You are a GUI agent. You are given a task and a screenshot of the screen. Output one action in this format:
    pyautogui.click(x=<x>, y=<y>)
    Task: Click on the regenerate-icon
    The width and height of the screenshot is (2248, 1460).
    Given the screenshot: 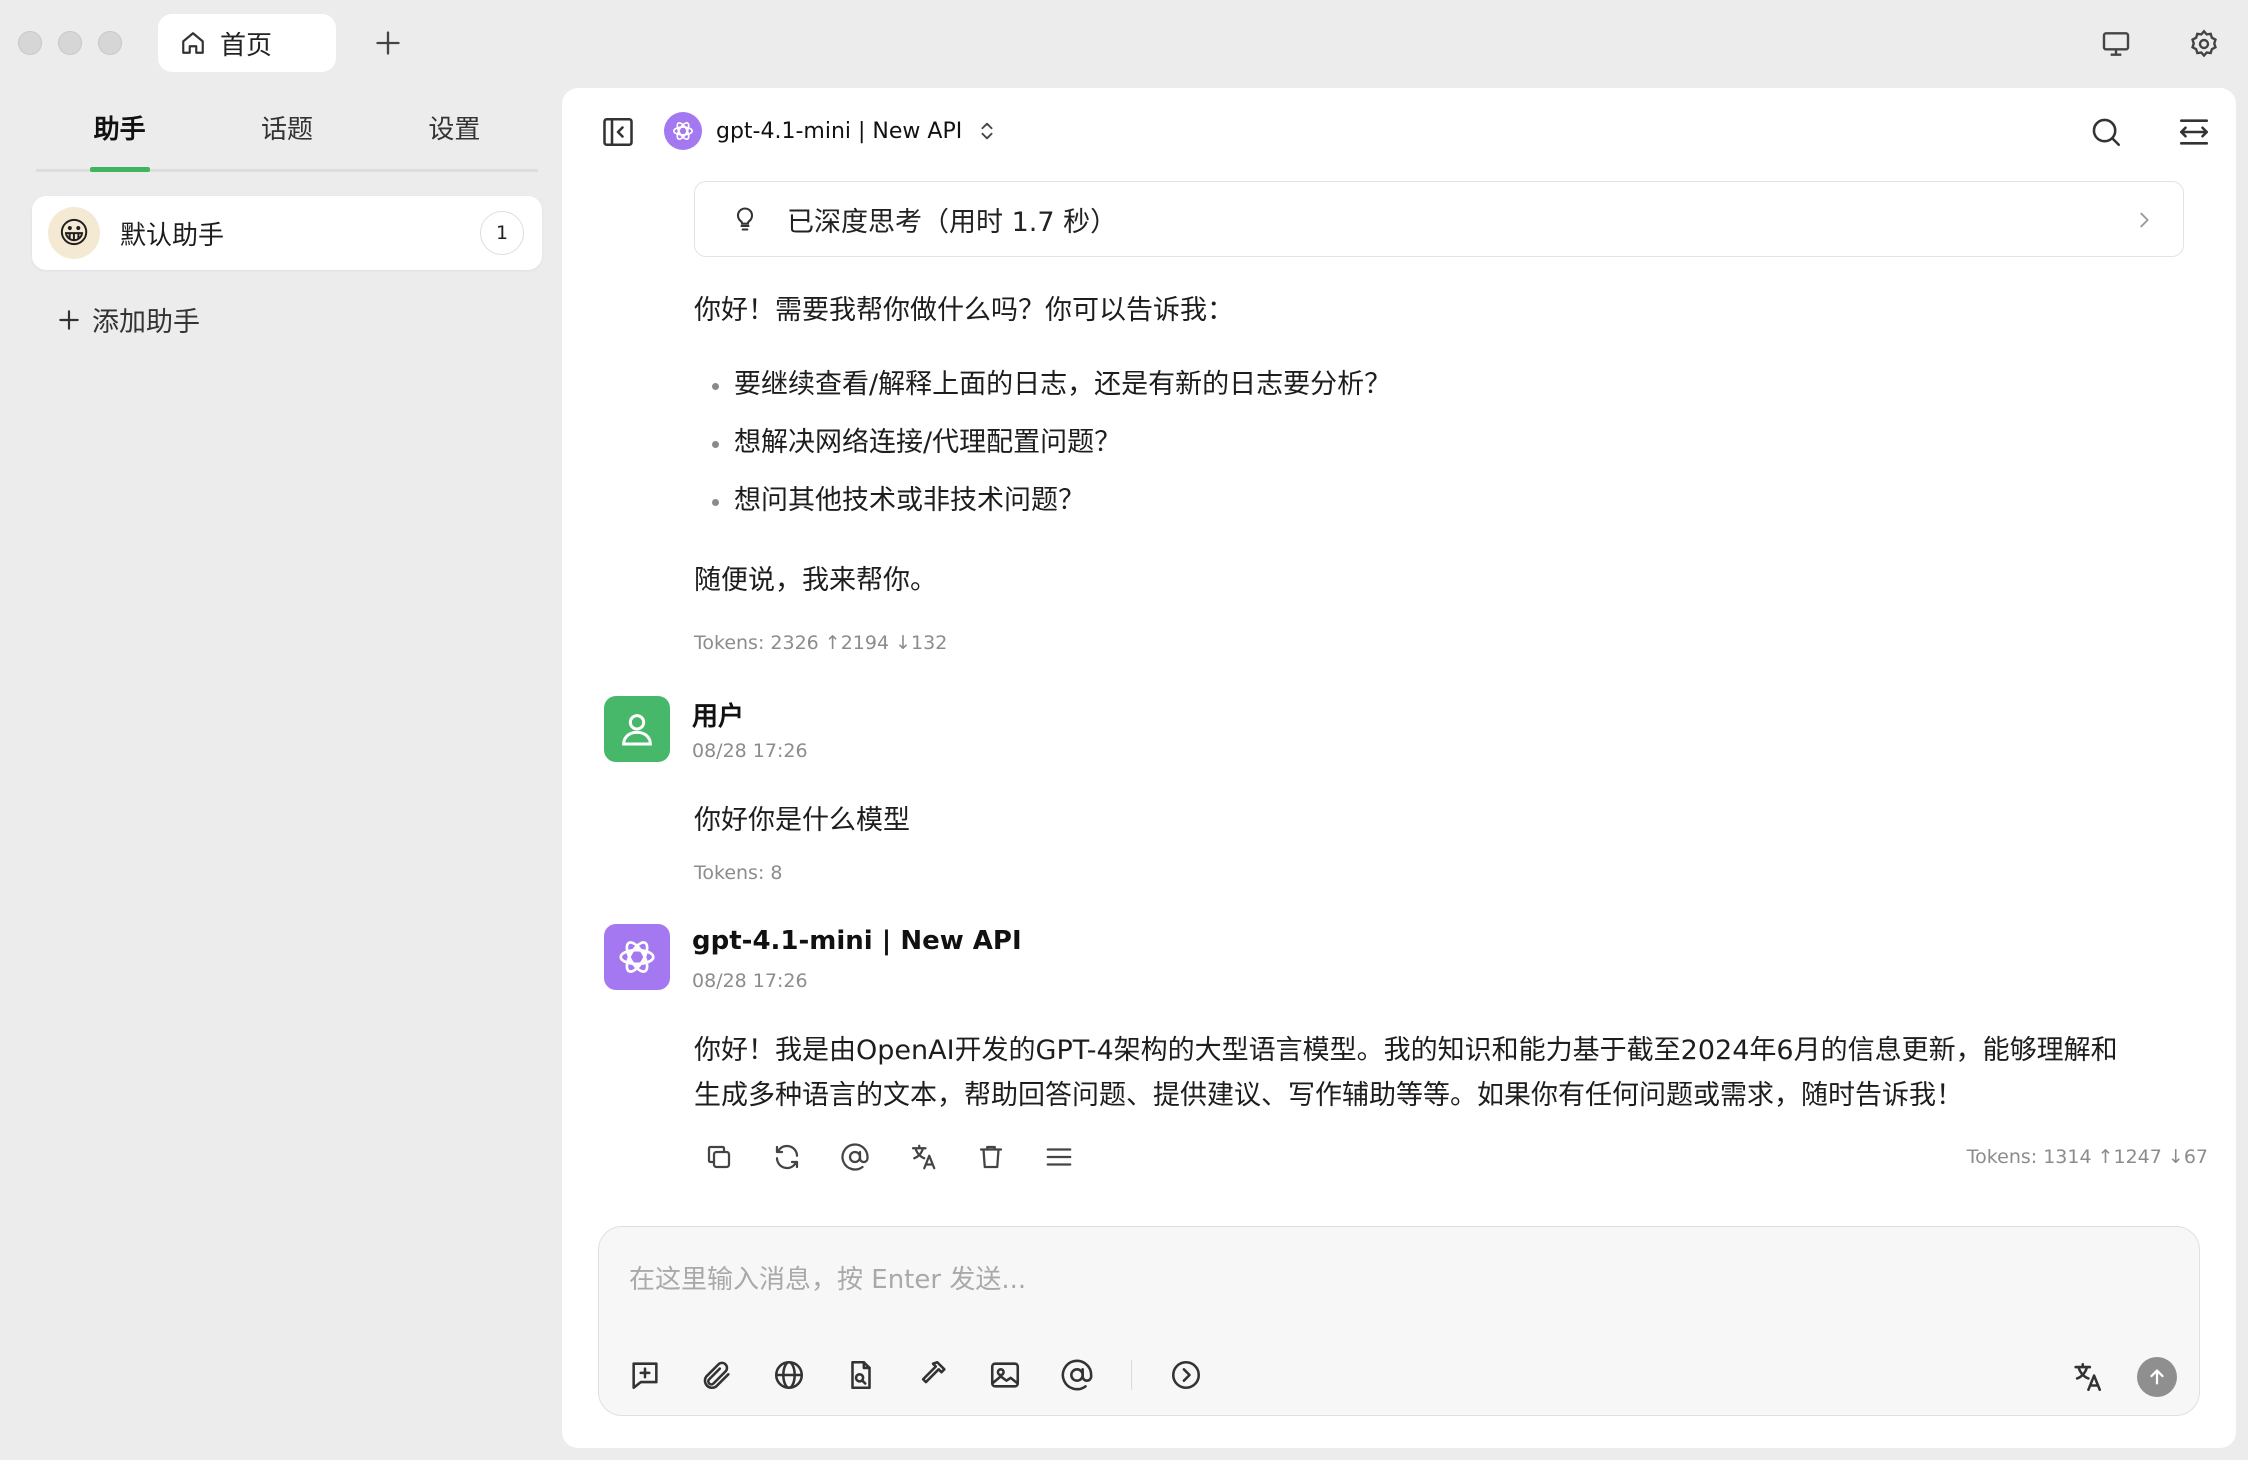 What is the action you would take?
    pyautogui.click(x=787, y=1157)
    